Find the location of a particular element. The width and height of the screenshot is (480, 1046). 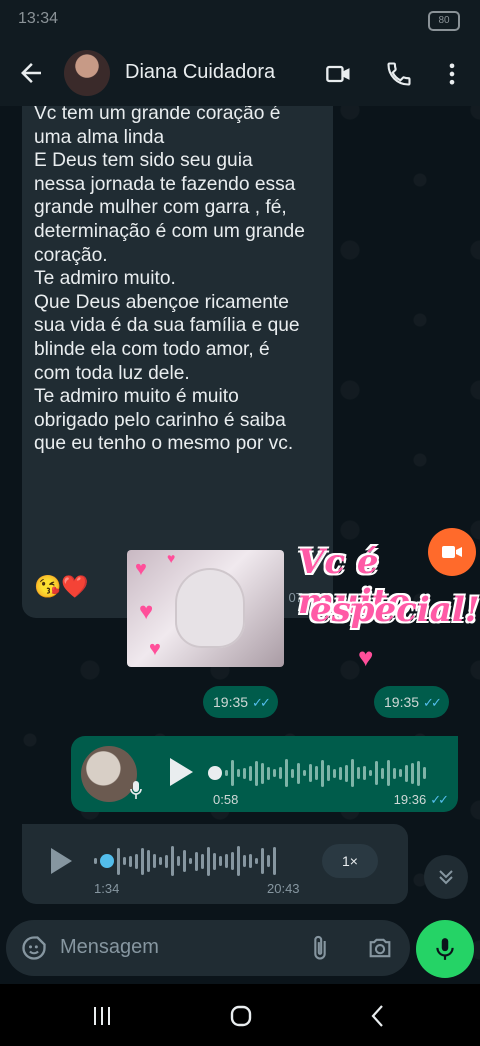

contact-avatar is located at coordinates (87, 73).